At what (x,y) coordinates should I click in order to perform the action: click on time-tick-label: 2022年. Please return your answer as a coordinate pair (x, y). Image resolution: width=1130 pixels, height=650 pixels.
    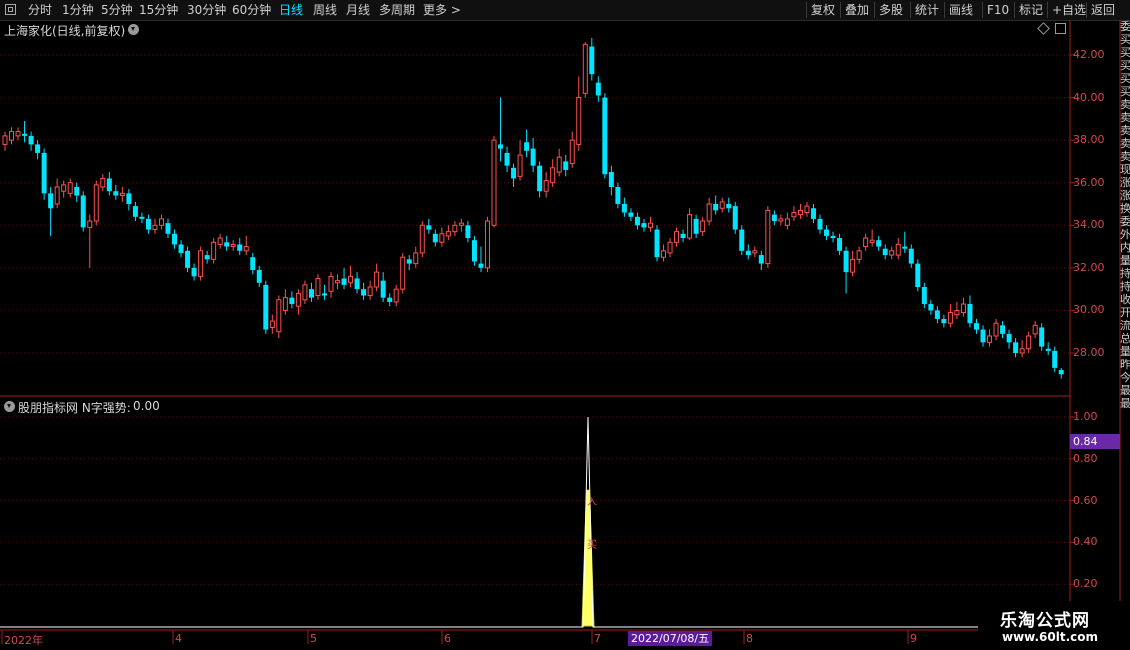
    Looking at the image, I should click on (23, 640).